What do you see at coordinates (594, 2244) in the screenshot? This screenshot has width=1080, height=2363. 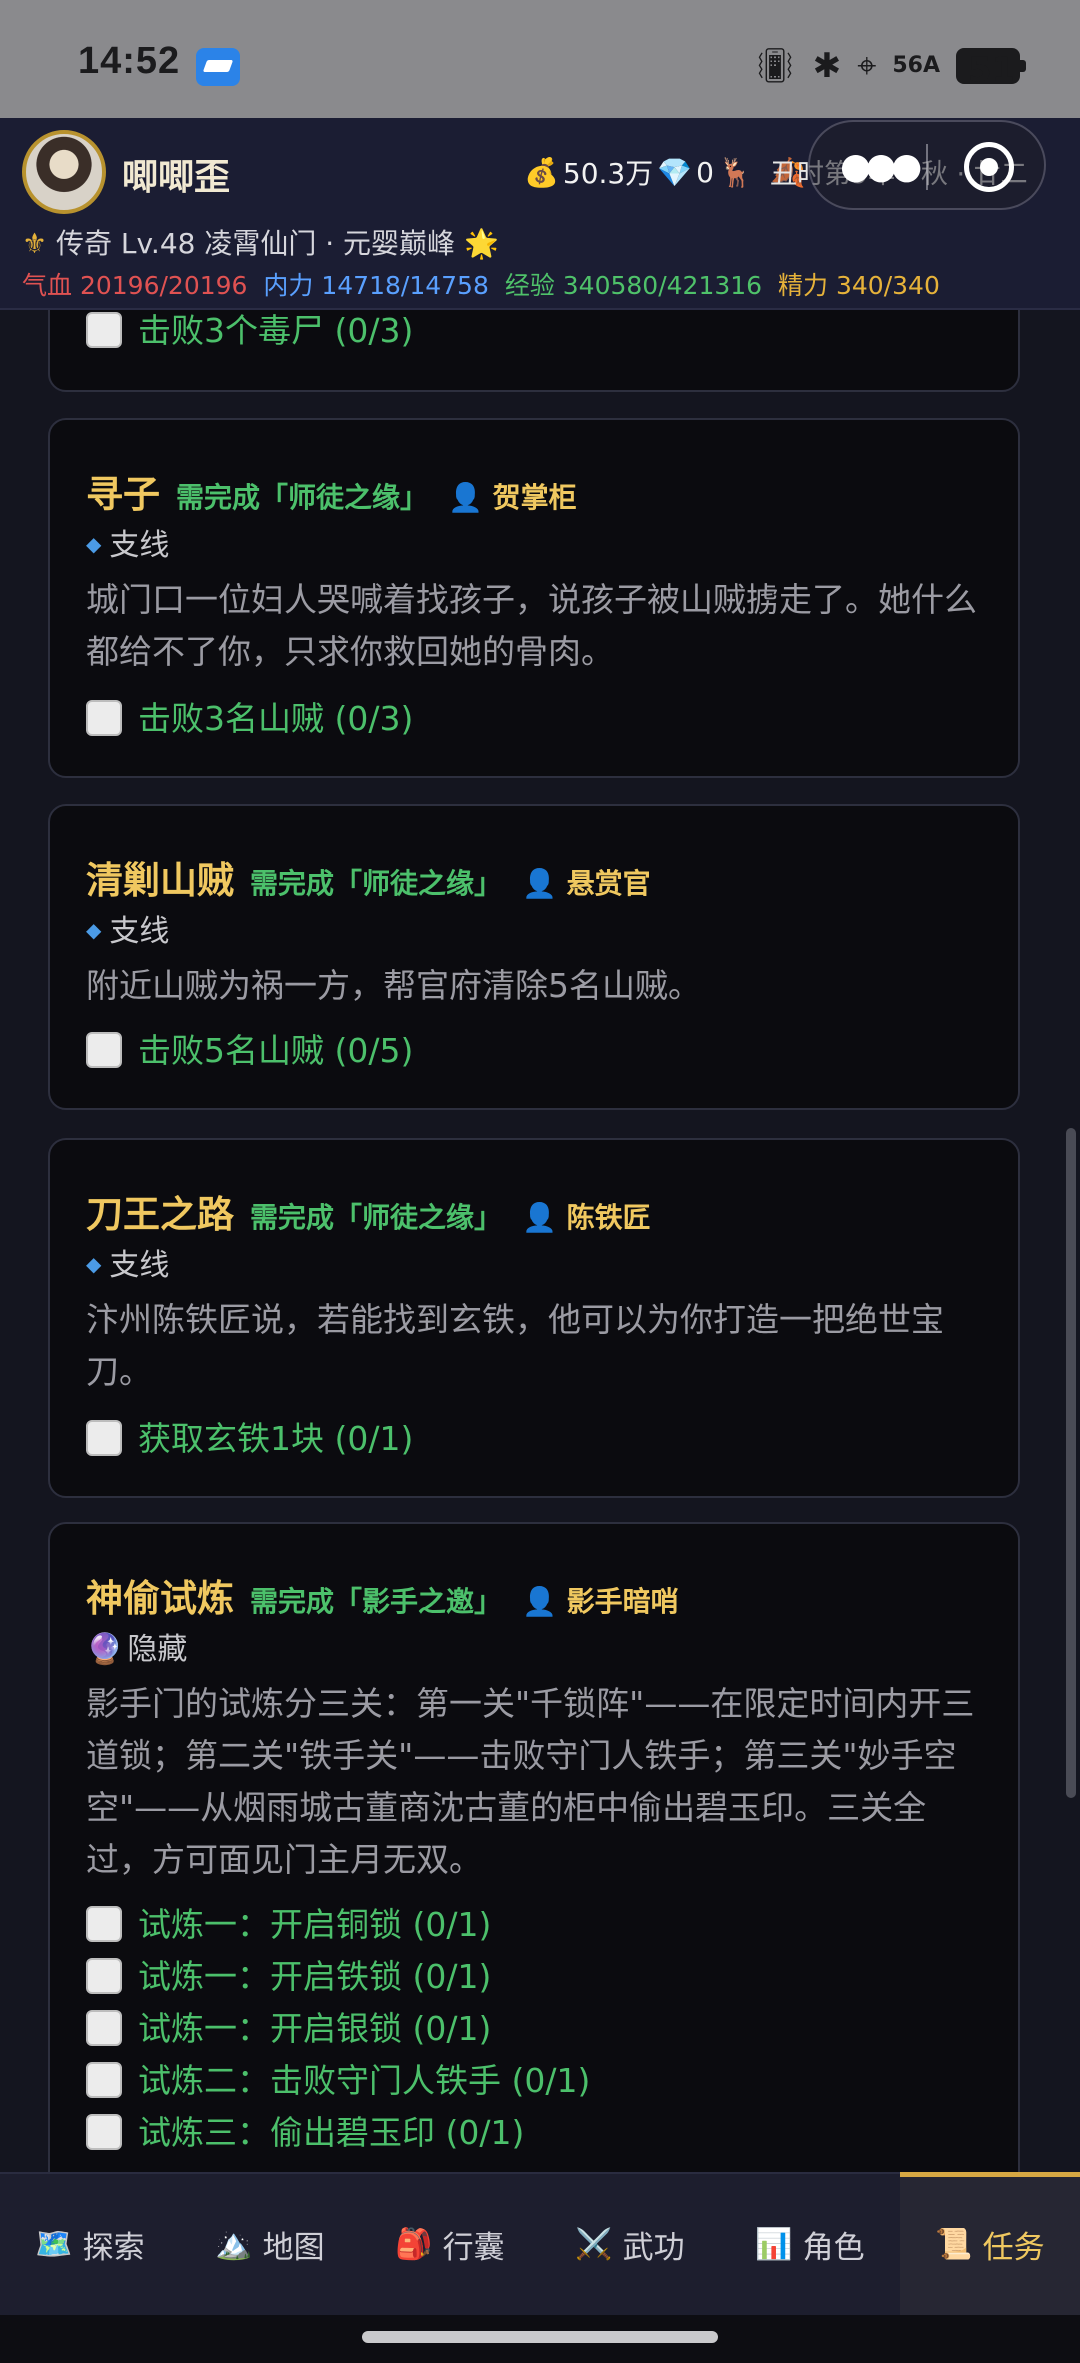 I see `swords-icon: ⚔️` at bounding box center [594, 2244].